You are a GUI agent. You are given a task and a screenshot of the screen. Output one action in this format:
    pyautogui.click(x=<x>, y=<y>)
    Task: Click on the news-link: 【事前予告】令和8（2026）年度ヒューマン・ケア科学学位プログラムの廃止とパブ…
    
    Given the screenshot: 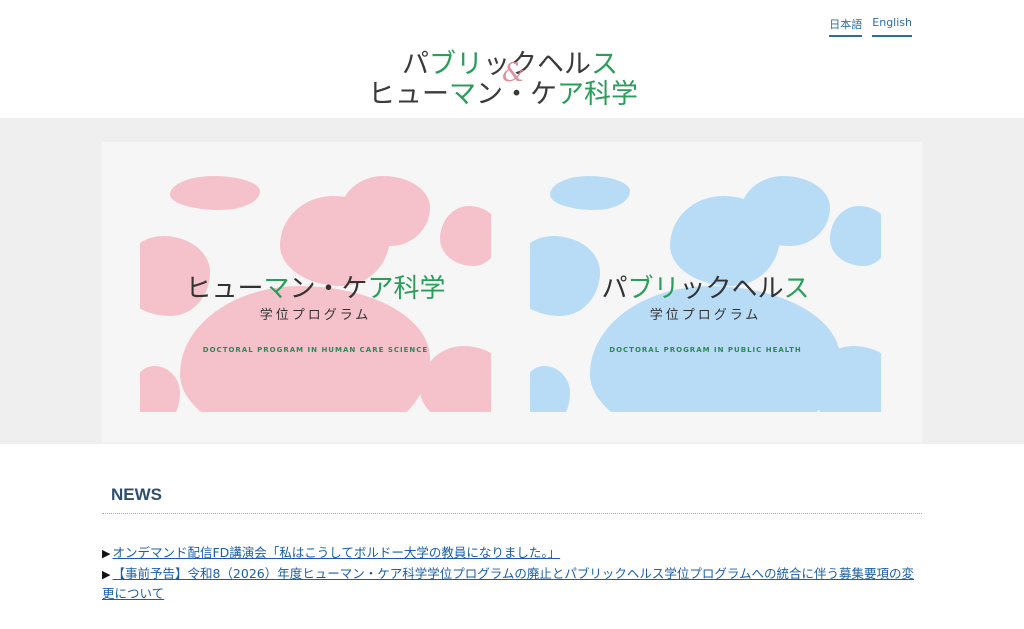 What is the action you would take?
    pyautogui.click(x=508, y=583)
    